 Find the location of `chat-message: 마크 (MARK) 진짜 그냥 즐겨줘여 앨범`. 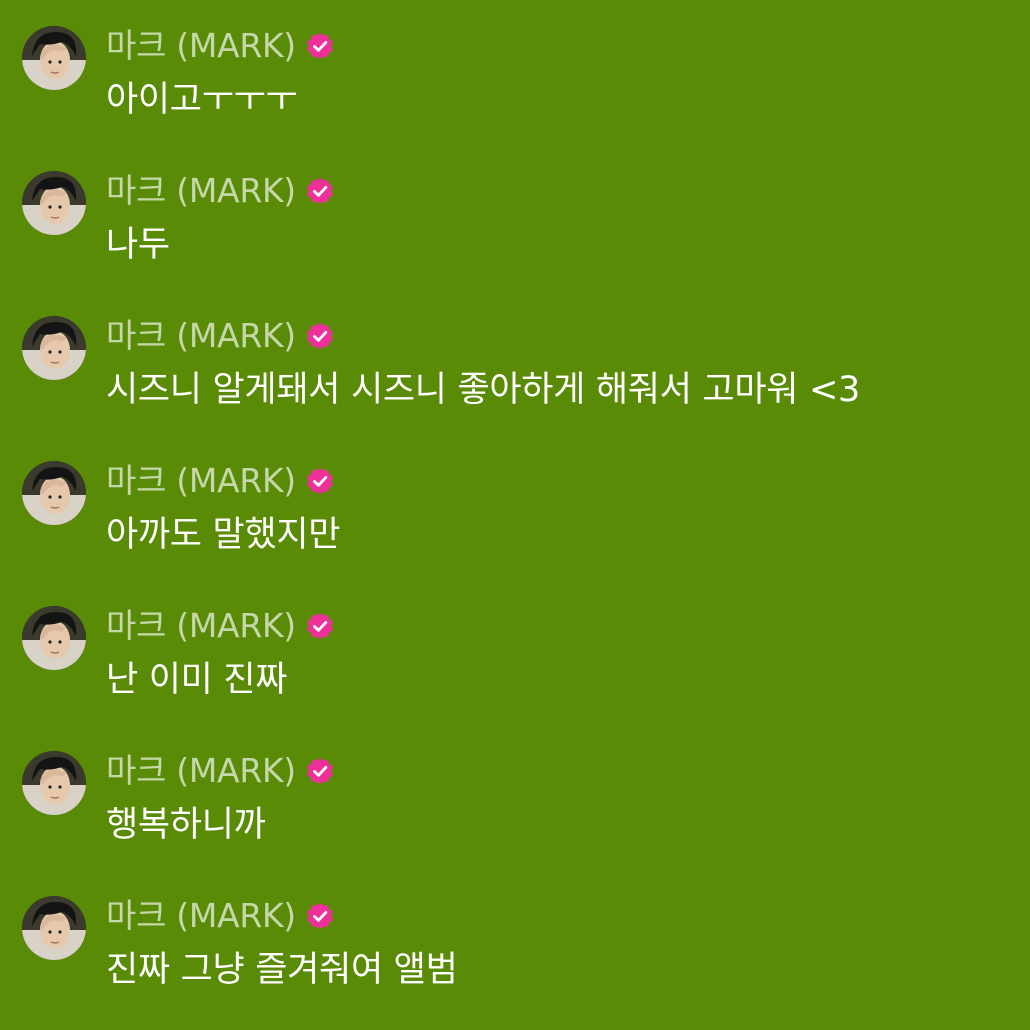

chat-message: 마크 (MARK) 진짜 그냥 즐겨줘여 앨범 is located at coordinates (515, 940).